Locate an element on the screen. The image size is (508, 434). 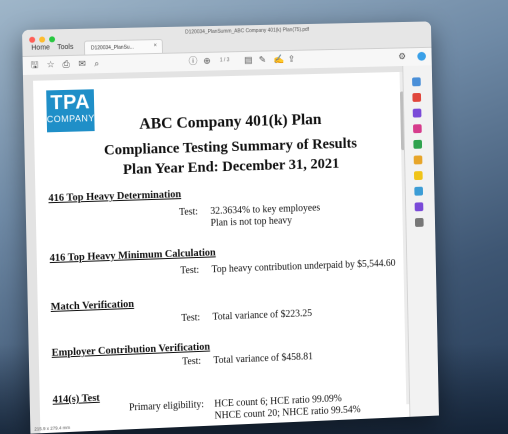
document-tab: D120034_PlanSu... × is located at coordinates (123, 47).